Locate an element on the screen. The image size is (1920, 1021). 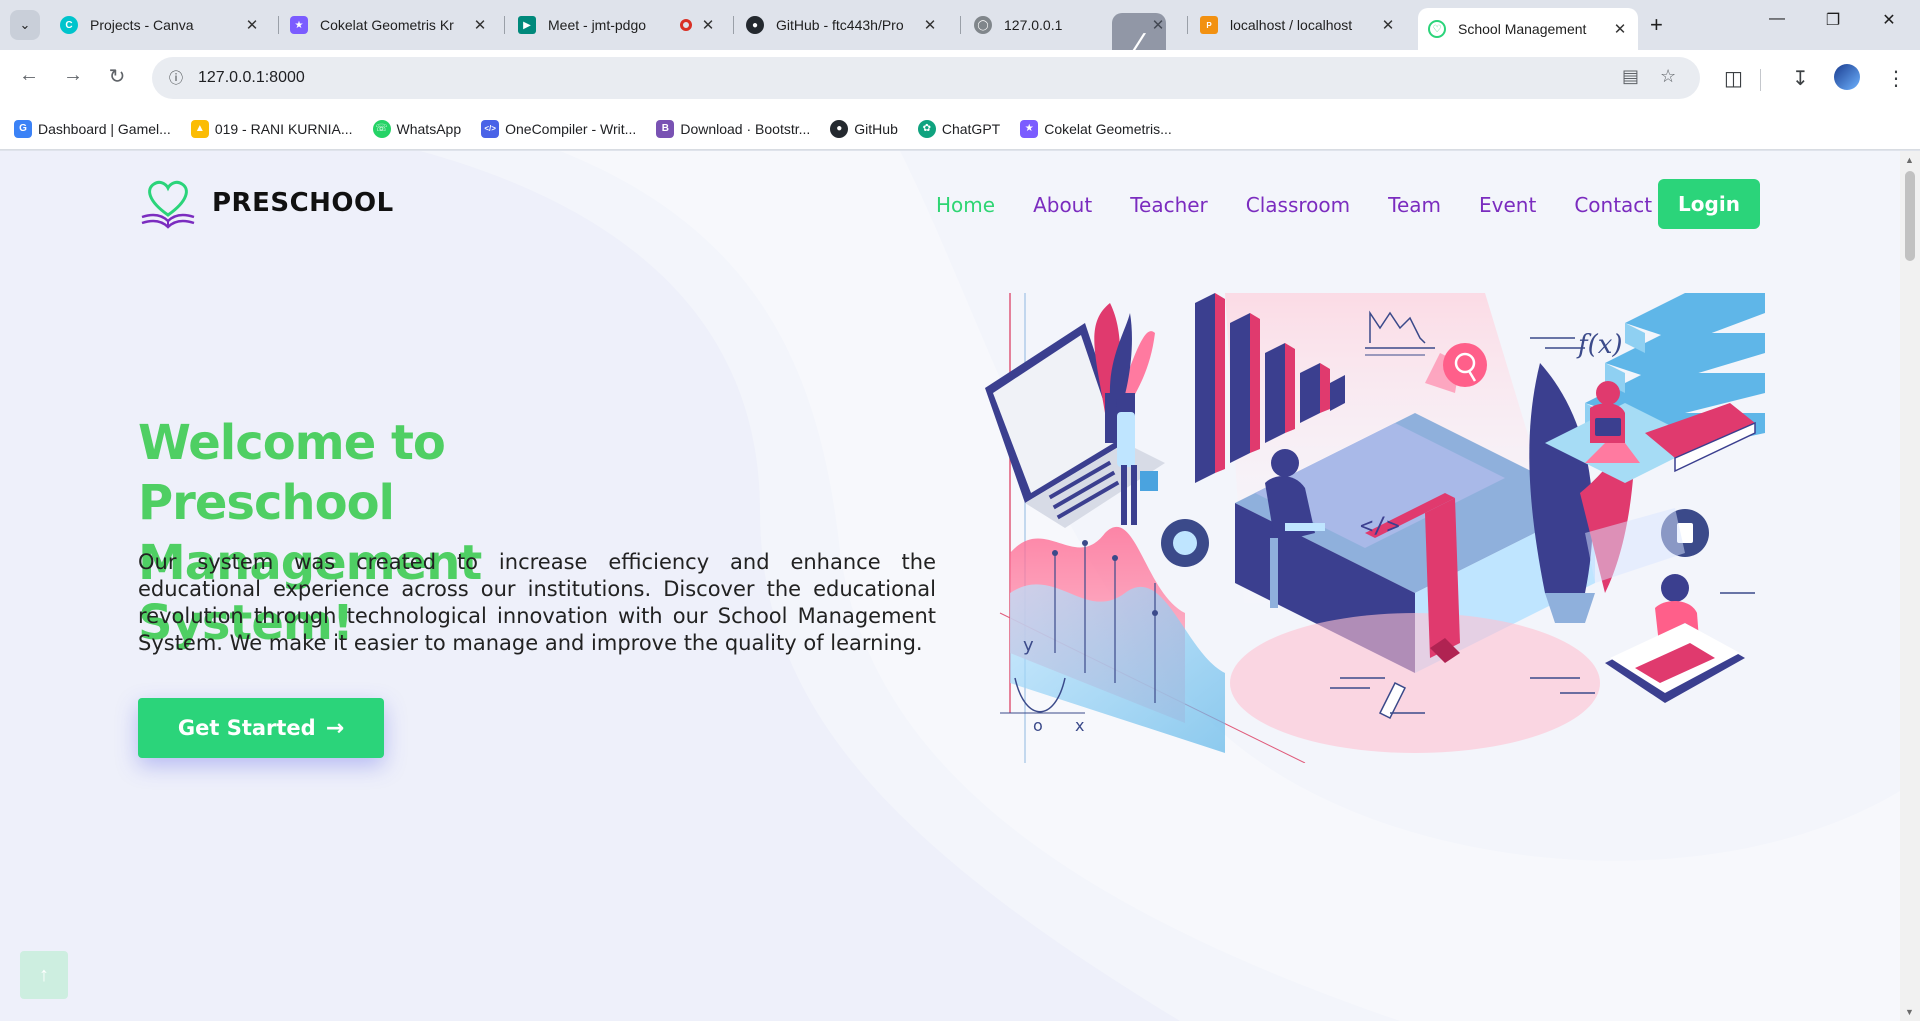
drive-icon: ▲ is located at coordinates (199, 128).